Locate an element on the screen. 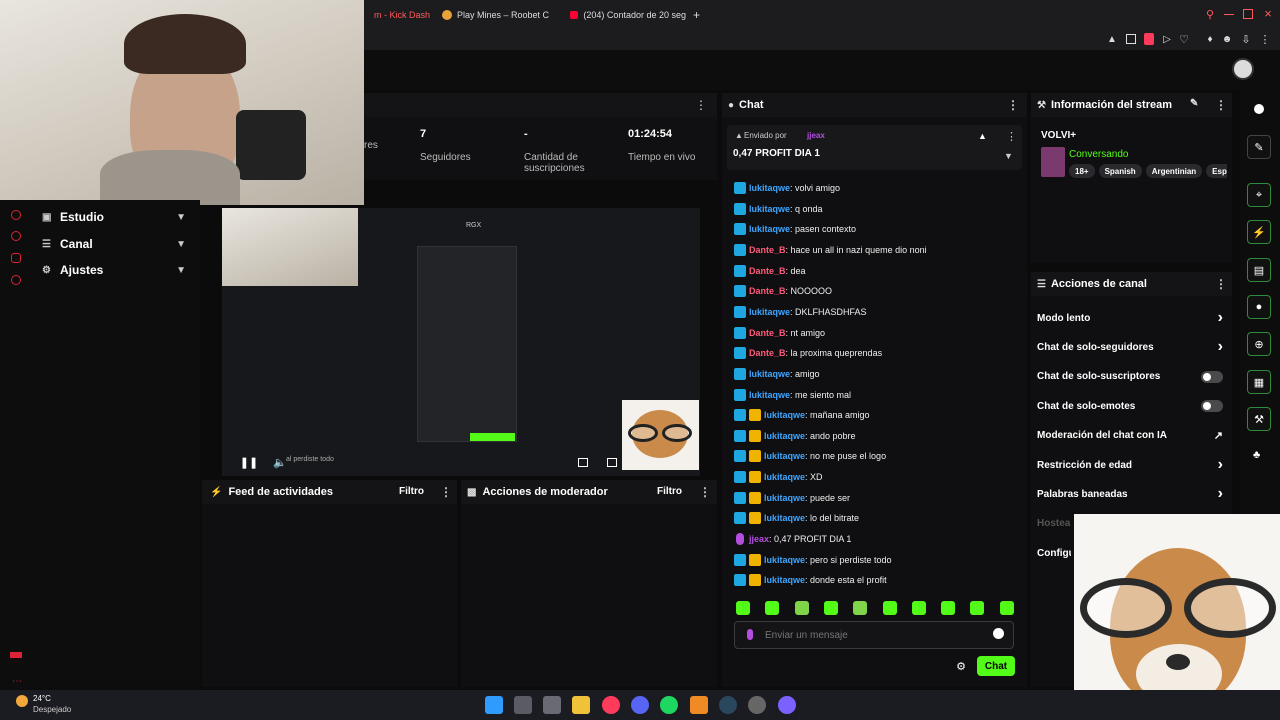 The height and width of the screenshot is (720, 1280). theater-icon is located at coordinates (612, 462).